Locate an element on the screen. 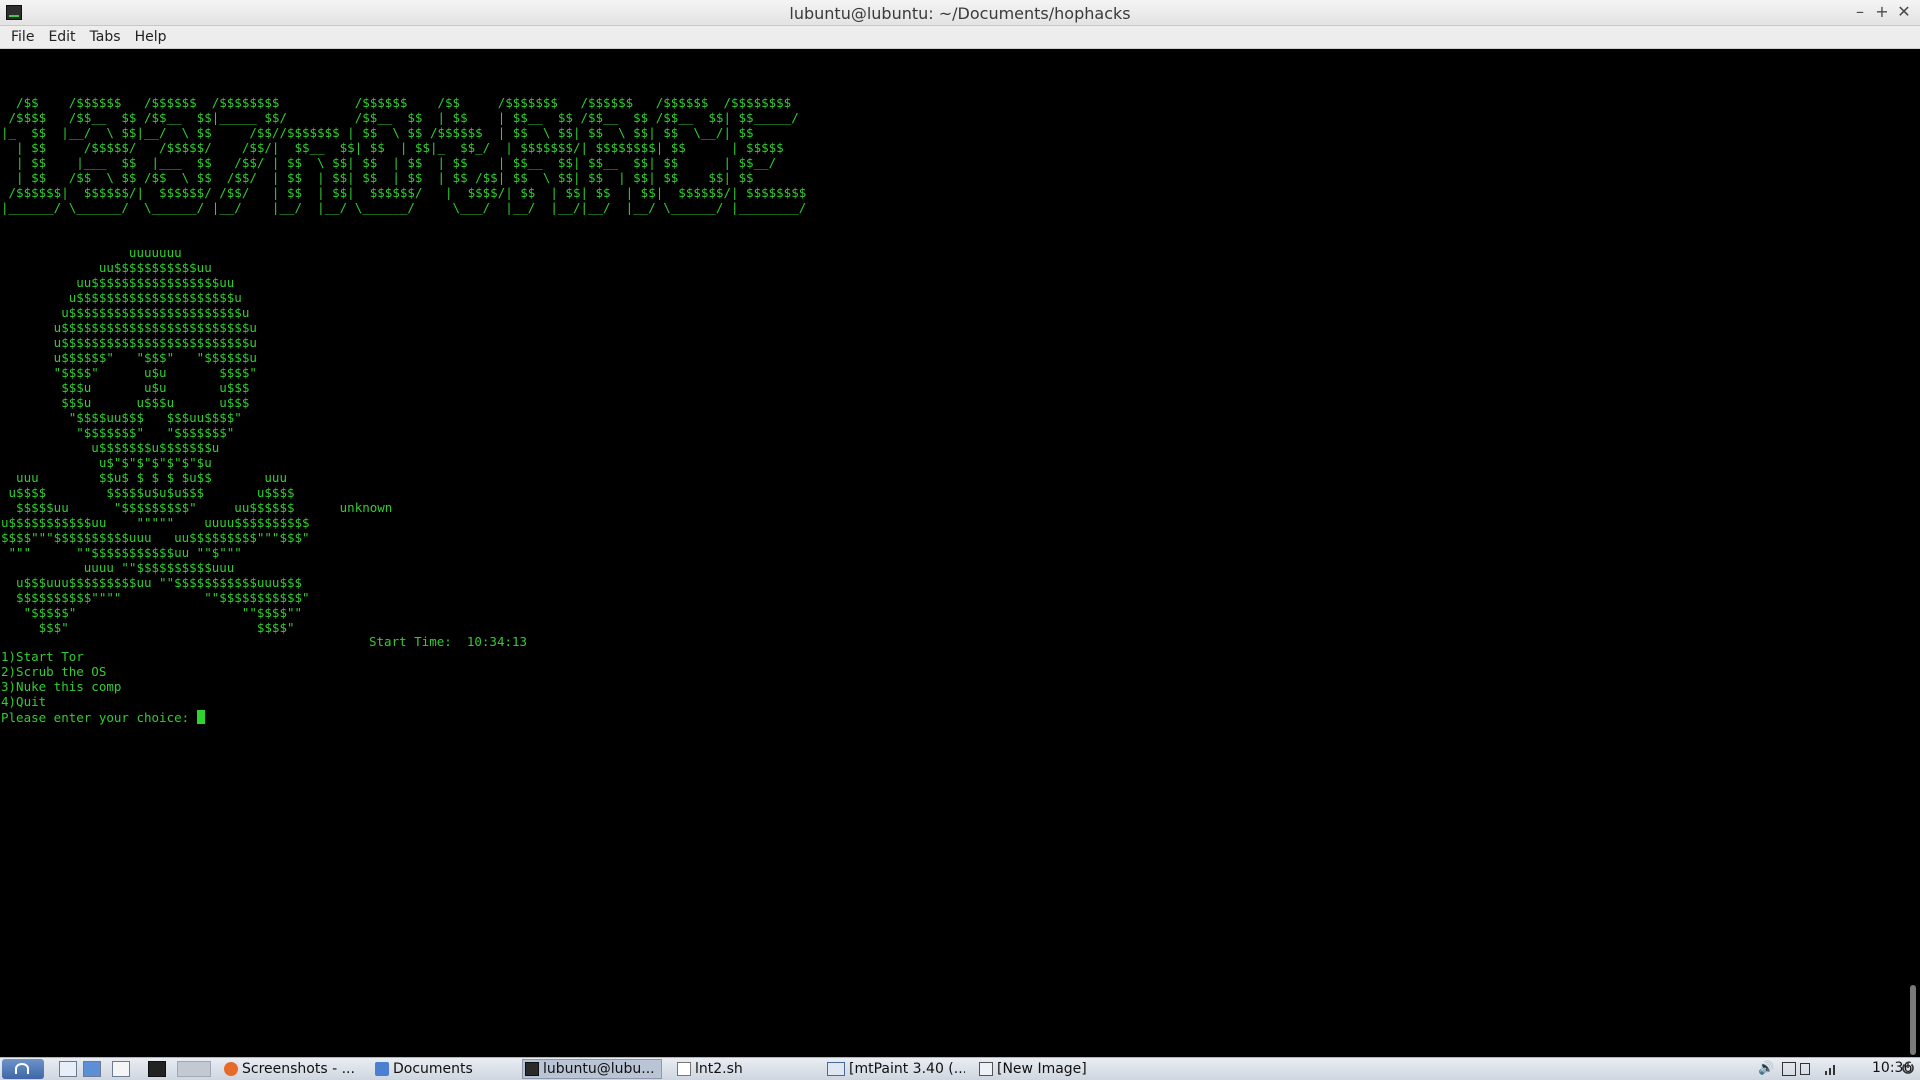  minimize-button: – is located at coordinates (1860, 12).